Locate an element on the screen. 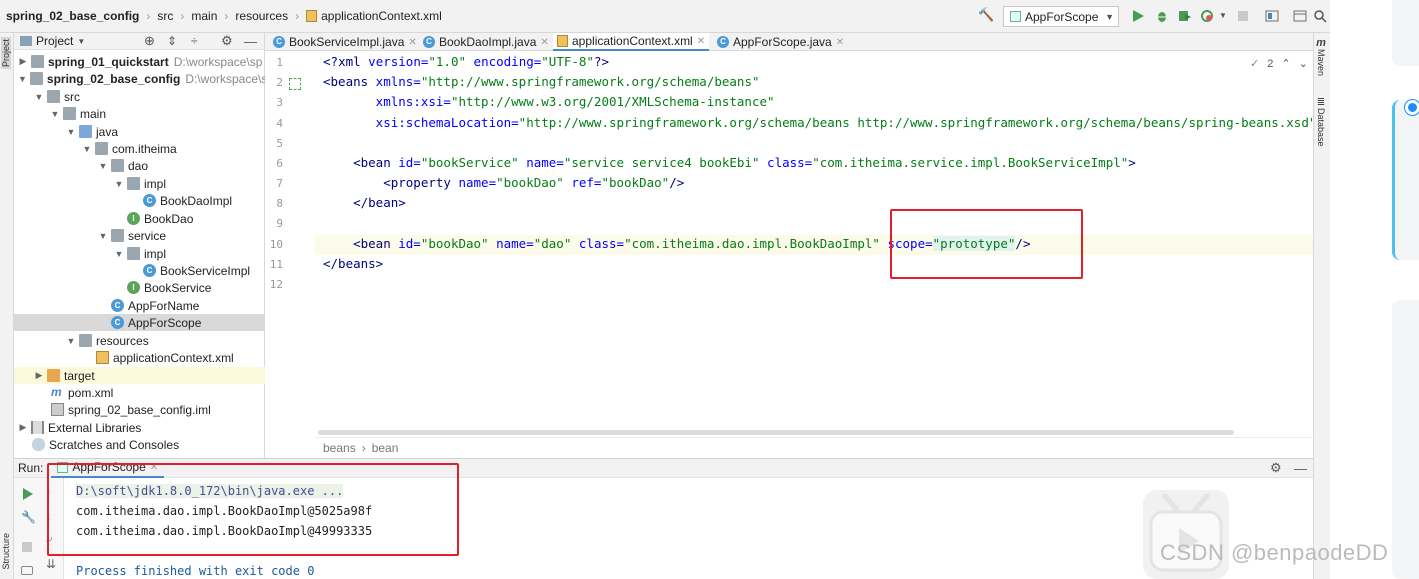 The image size is (1419, 579). tab-bookserviceimpl: C BookServiceImpl.java ✕ is located at coordinates (345, 42).